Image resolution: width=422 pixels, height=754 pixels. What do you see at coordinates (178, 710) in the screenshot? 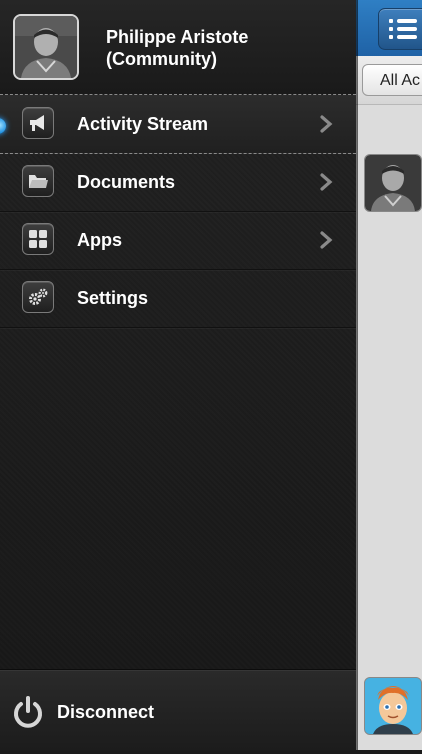
I see `disconnect-button: Disconnect` at bounding box center [178, 710].